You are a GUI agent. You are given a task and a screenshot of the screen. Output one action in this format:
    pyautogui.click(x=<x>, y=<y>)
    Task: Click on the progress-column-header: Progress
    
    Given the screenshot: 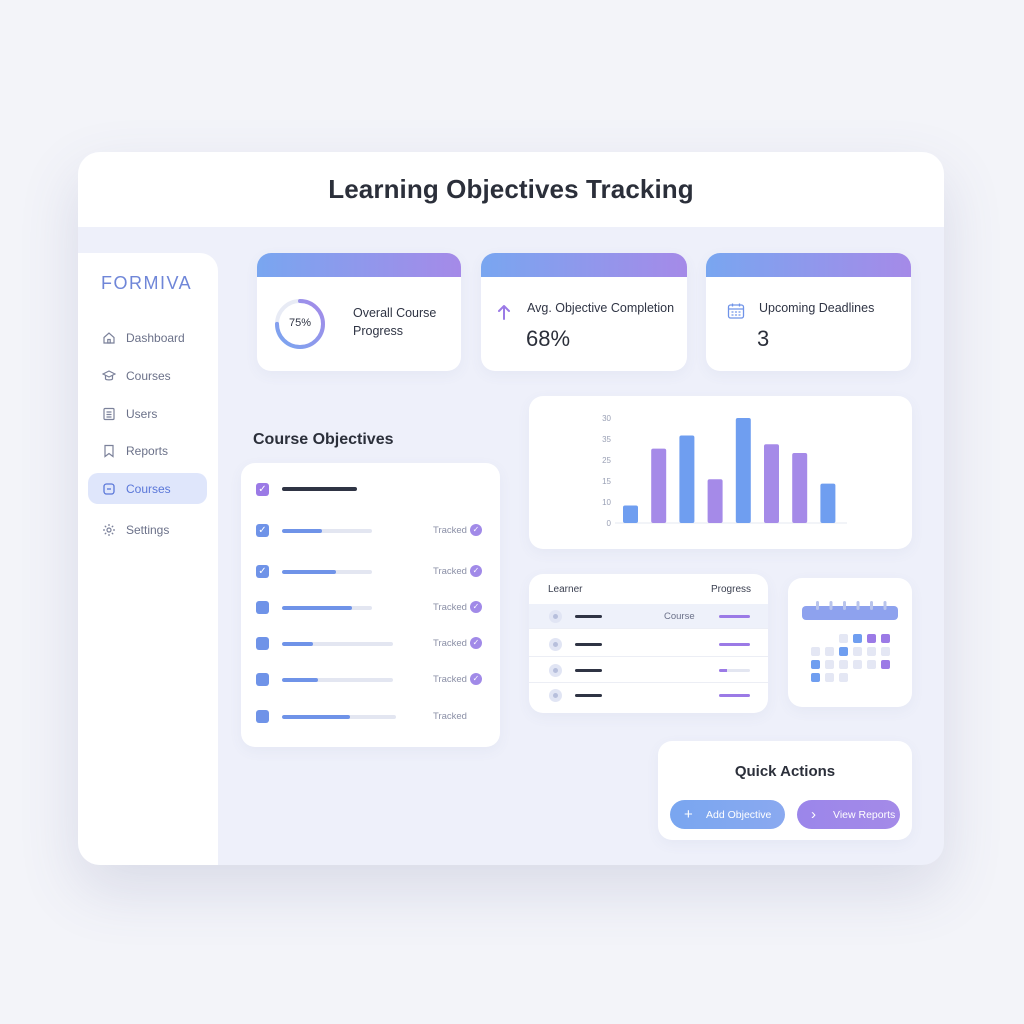 What is the action you would take?
    pyautogui.click(x=731, y=589)
    